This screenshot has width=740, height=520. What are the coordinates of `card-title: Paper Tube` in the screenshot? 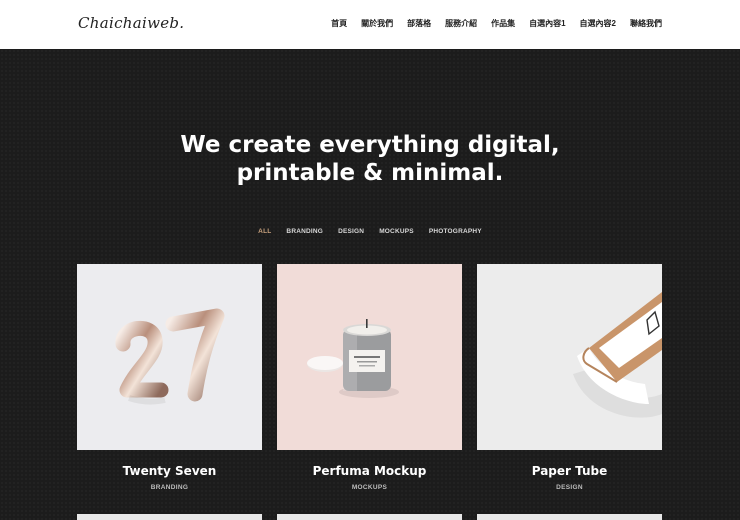 It's located at (569, 471).